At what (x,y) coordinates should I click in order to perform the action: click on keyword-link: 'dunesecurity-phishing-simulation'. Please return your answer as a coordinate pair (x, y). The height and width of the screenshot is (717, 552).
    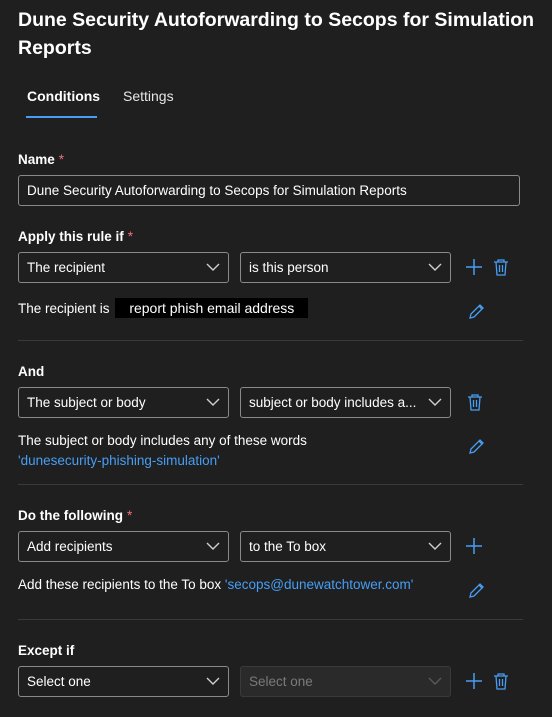
    Looking at the image, I should click on (119, 460).